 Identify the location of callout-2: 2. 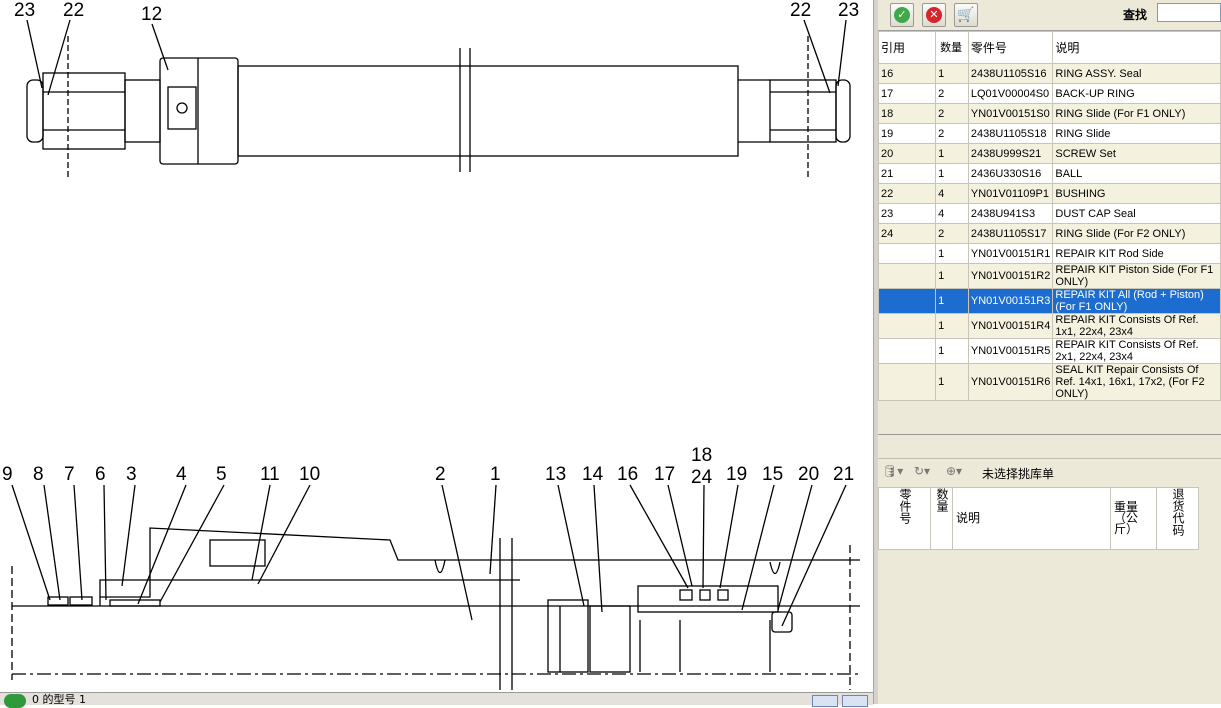
(440, 474).